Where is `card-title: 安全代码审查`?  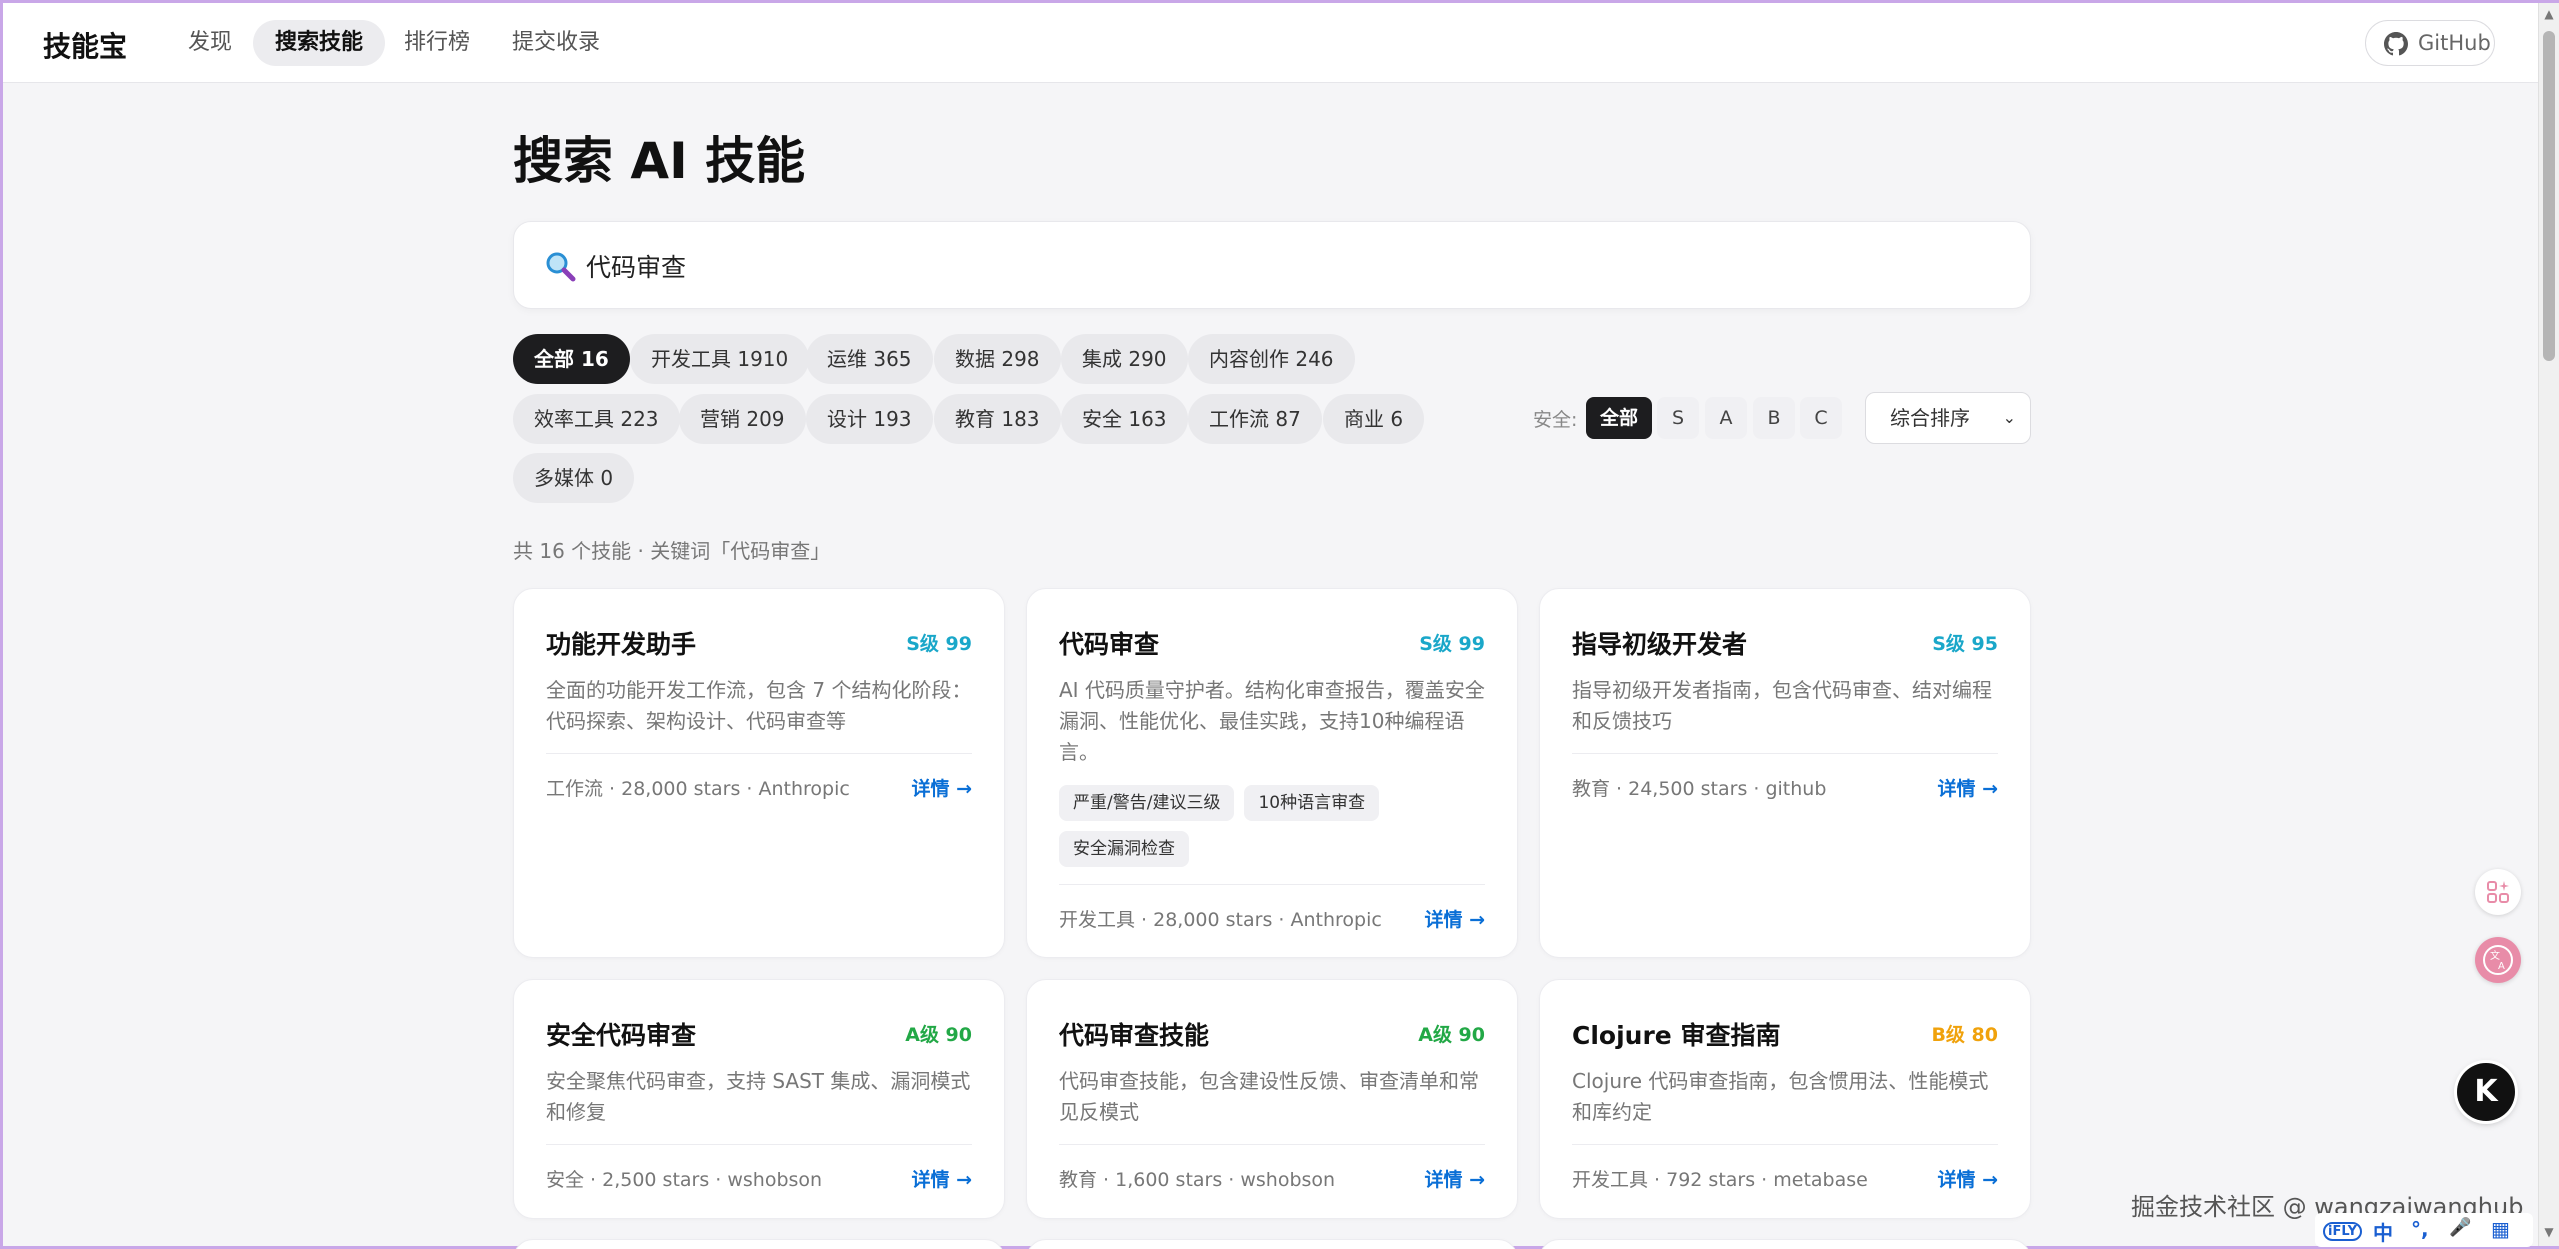 card-title: 安全代码审查 is located at coordinates (621, 1034).